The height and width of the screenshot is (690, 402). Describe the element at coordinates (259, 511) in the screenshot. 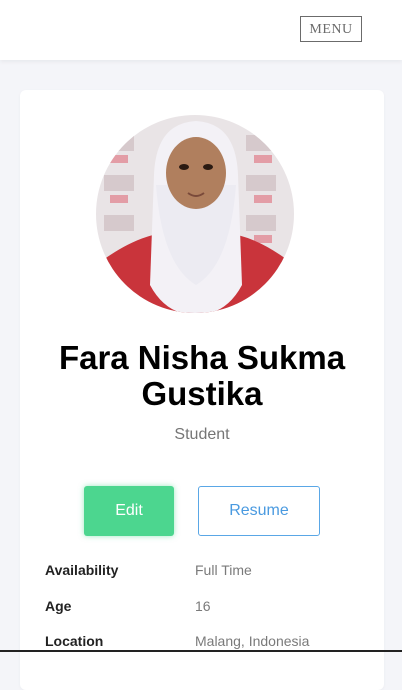

I see `resume-button: Resume` at that location.